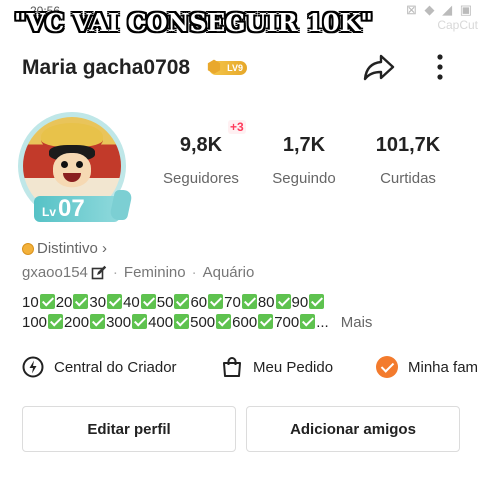 The width and height of the screenshot is (482, 480). What do you see at coordinates (439, 9) in the screenshot?
I see `status-icons: ⊠ ◆ ◢ ▣` at bounding box center [439, 9].